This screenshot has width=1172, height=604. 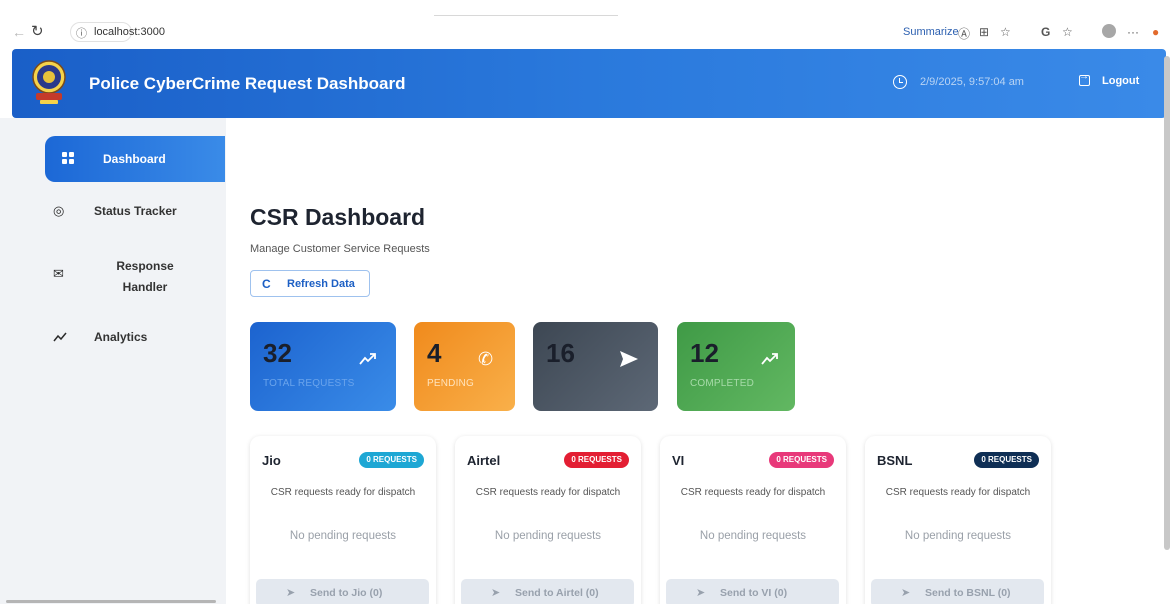 What do you see at coordinates (321, 284) in the screenshot?
I see `refresh-label: Refresh Data` at bounding box center [321, 284].